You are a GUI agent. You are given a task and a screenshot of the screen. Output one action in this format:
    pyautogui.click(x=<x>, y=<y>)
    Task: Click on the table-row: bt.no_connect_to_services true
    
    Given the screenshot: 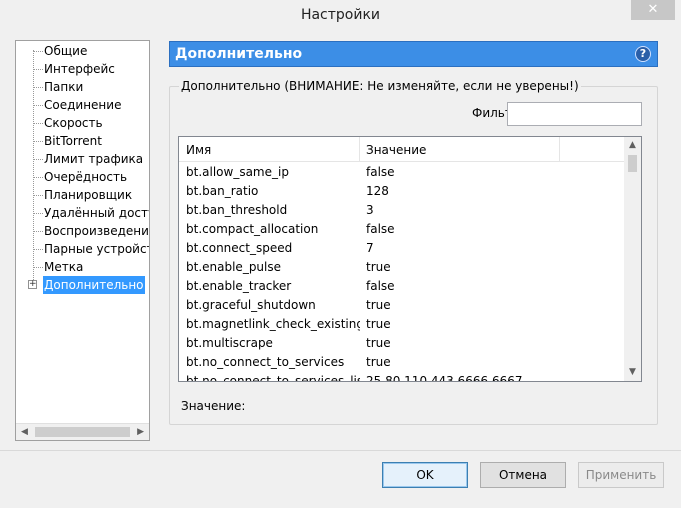 What is the action you would take?
    pyautogui.click(x=401, y=362)
    